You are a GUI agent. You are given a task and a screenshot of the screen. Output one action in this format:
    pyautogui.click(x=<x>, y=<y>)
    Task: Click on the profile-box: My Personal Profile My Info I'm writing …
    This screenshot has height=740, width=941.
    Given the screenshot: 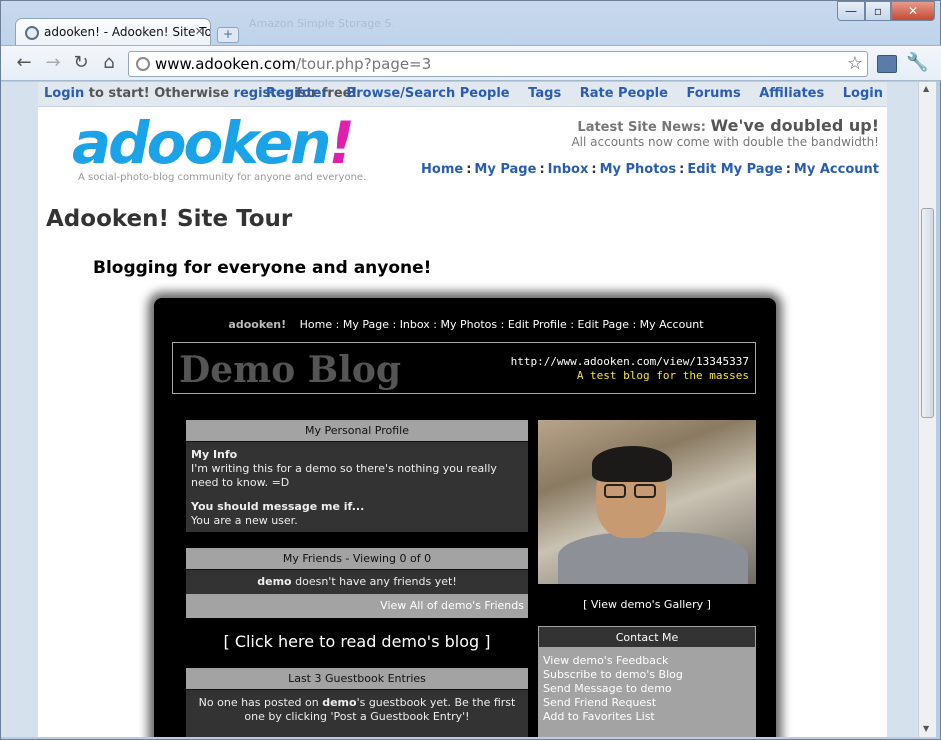 What is the action you would take?
    pyautogui.click(x=357, y=476)
    